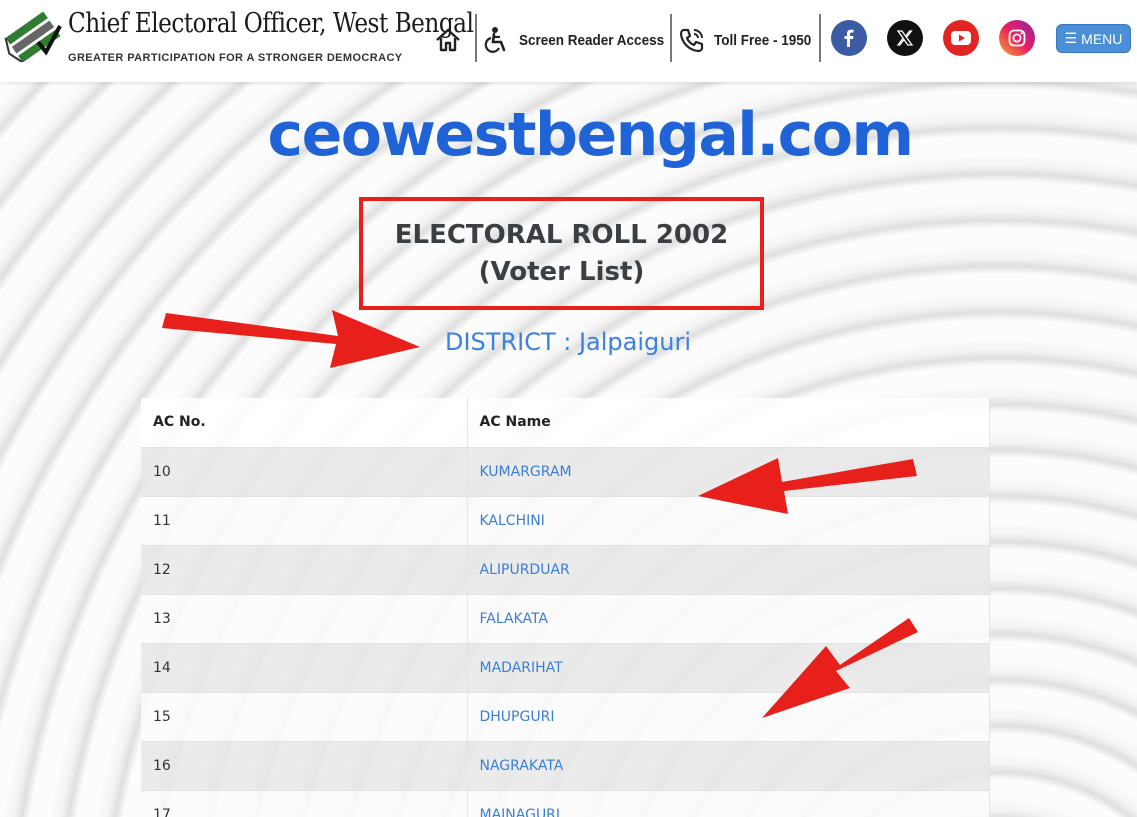 The height and width of the screenshot is (817, 1137). What do you see at coordinates (304, 422) in the screenshot?
I see `column-header-ac-no: AC No.` at bounding box center [304, 422].